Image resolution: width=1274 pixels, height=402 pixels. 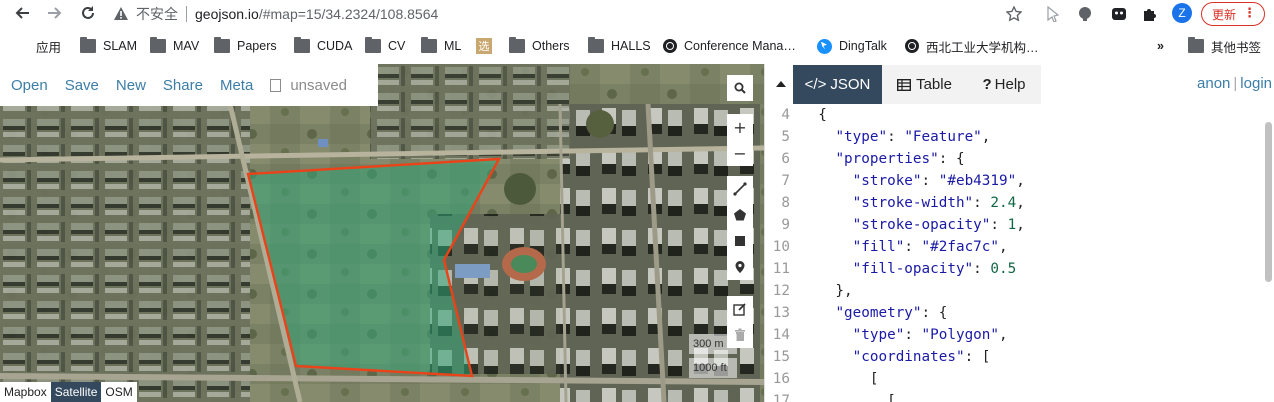 What do you see at coordinates (1236, 47) in the screenshot?
I see `bookmark-label: 其他书签` at bounding box center [1236, 47].